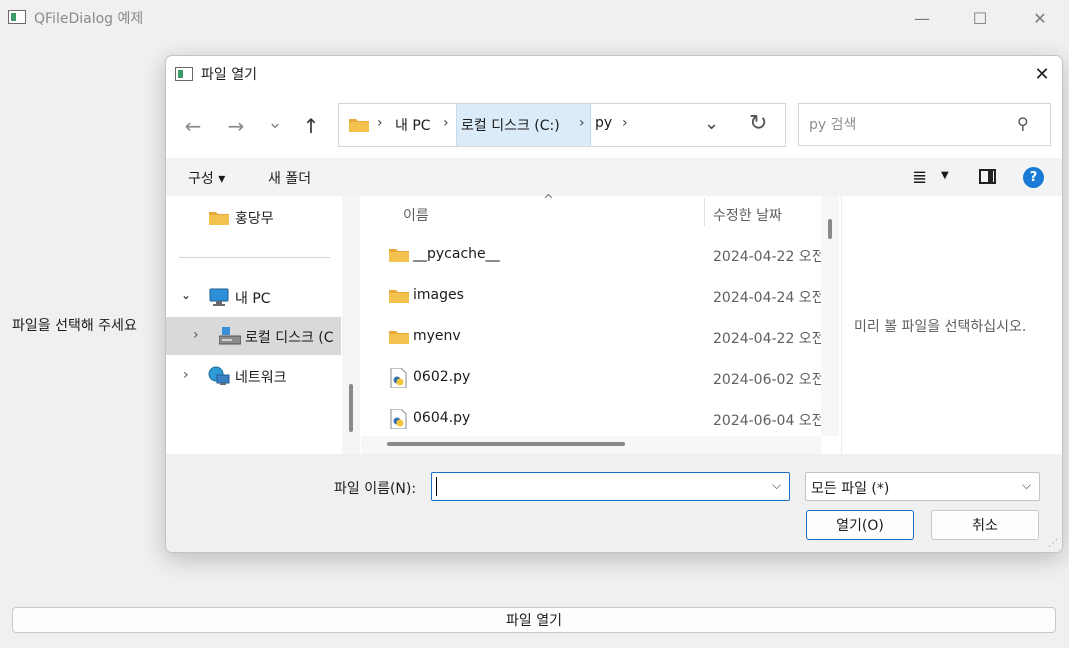 The image size is (1069, 648). I want to click on file-row: 0602.py 2024-06-02 오전, so click(591, 378).